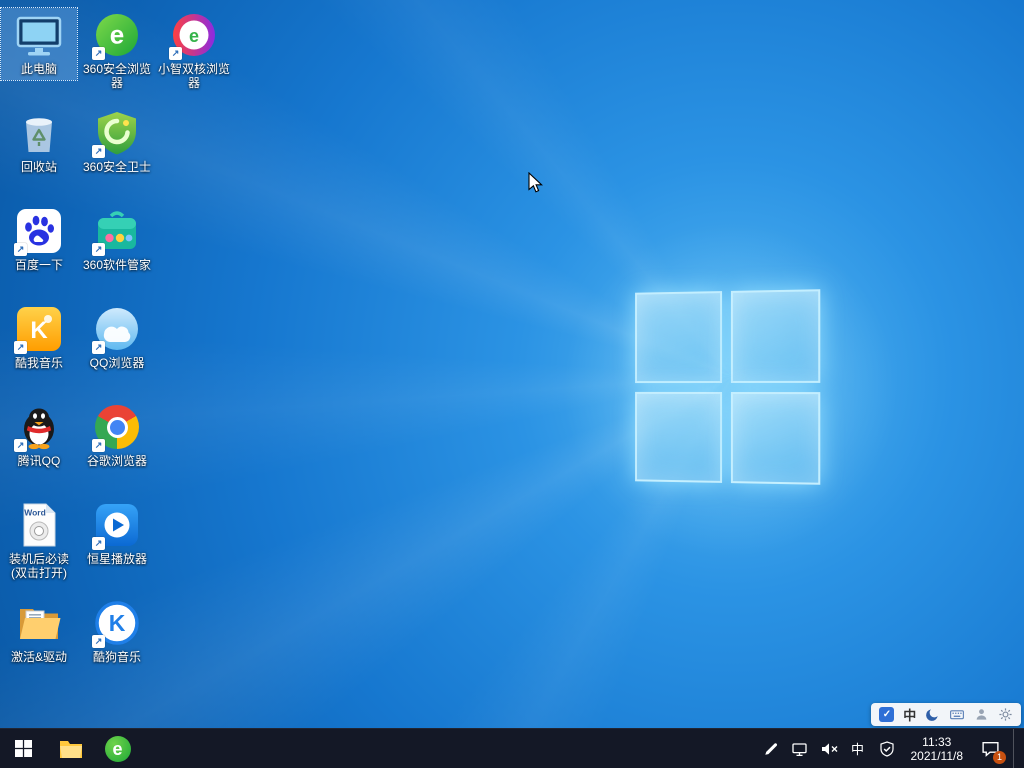 Image resolution: width=1024 pixels, height=768 pixels. I want to click on user-icon, so click(981, 714).